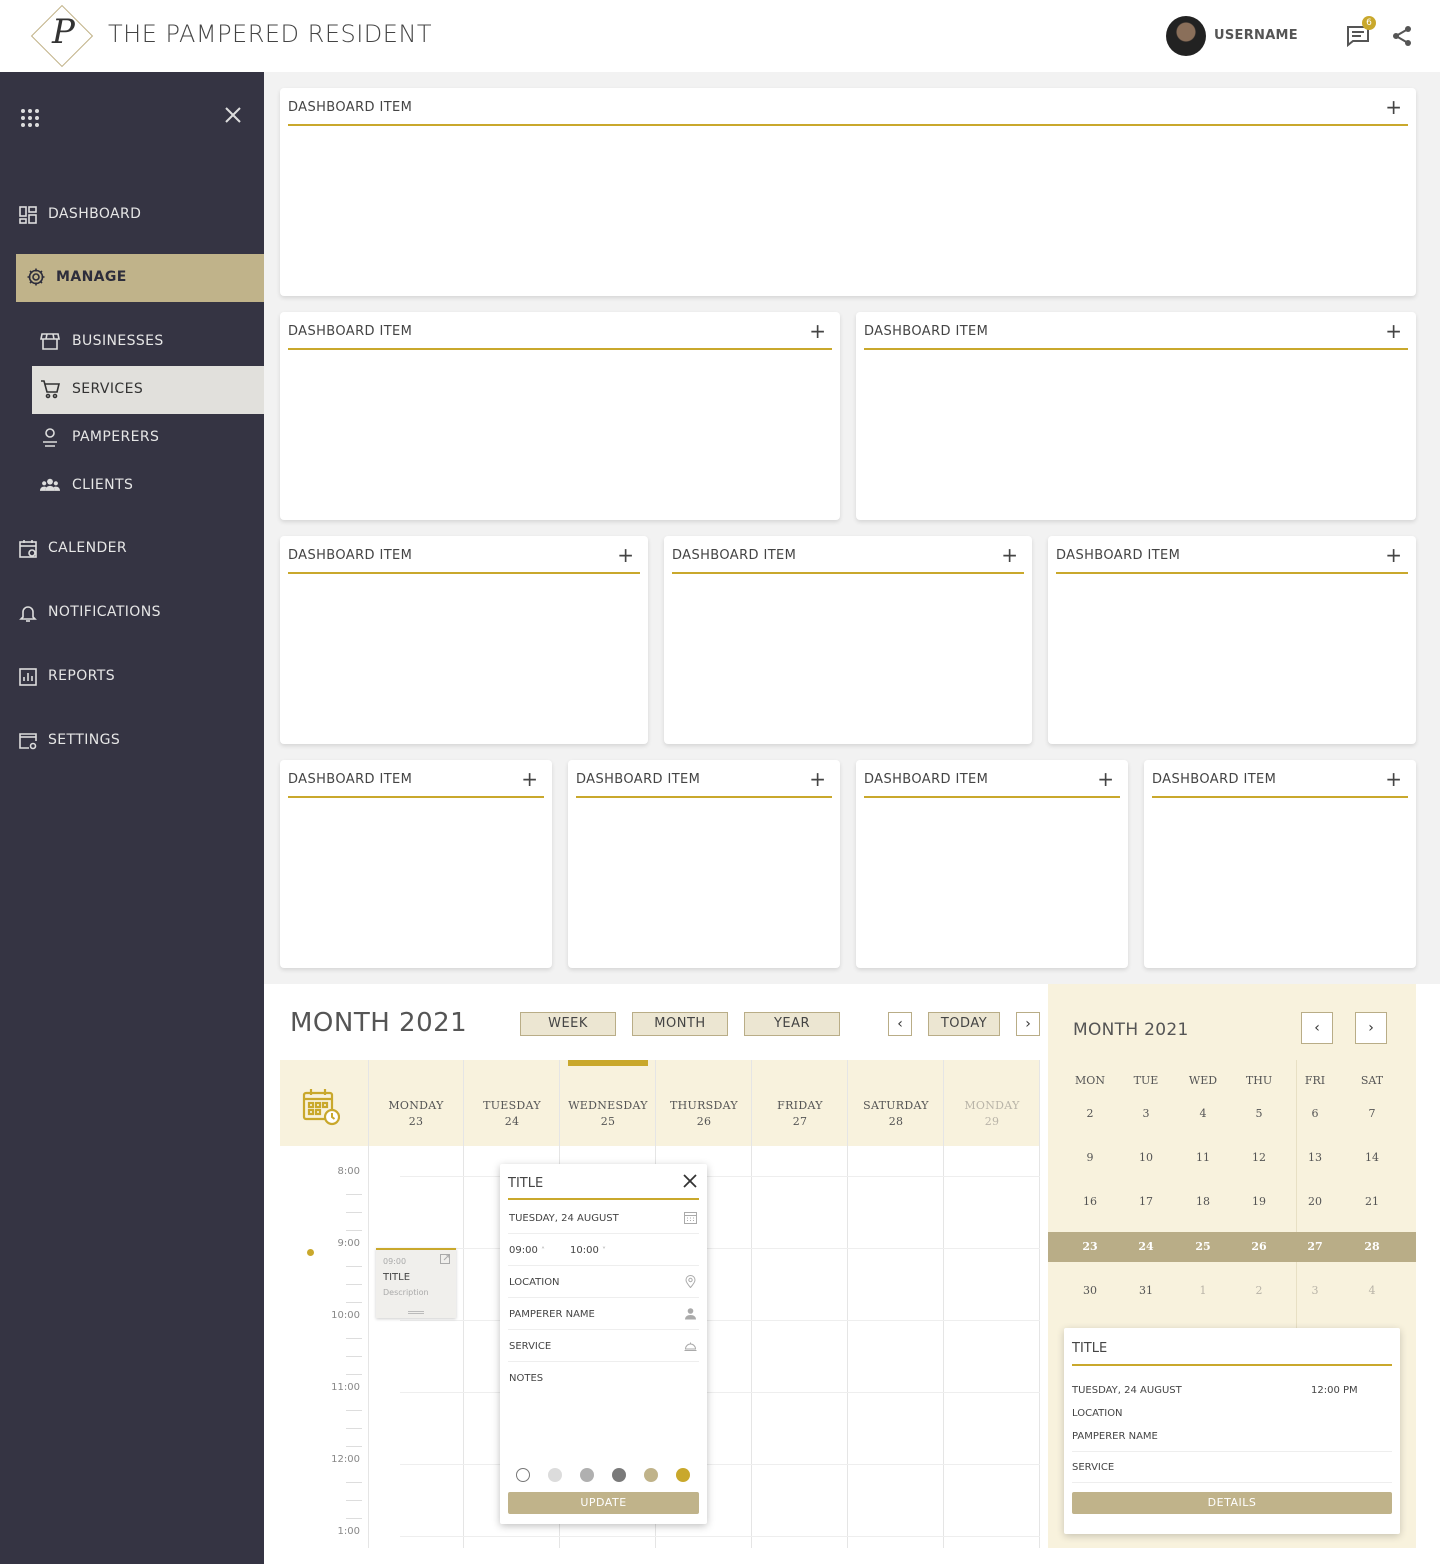 Image resolution: width=1440 pixels, height=1564 pixels. What do you see at coordinates (1146, 1290) in the screenshot?
I see `mini-calendar-day: 31` at bounding box center [1146, 1290].